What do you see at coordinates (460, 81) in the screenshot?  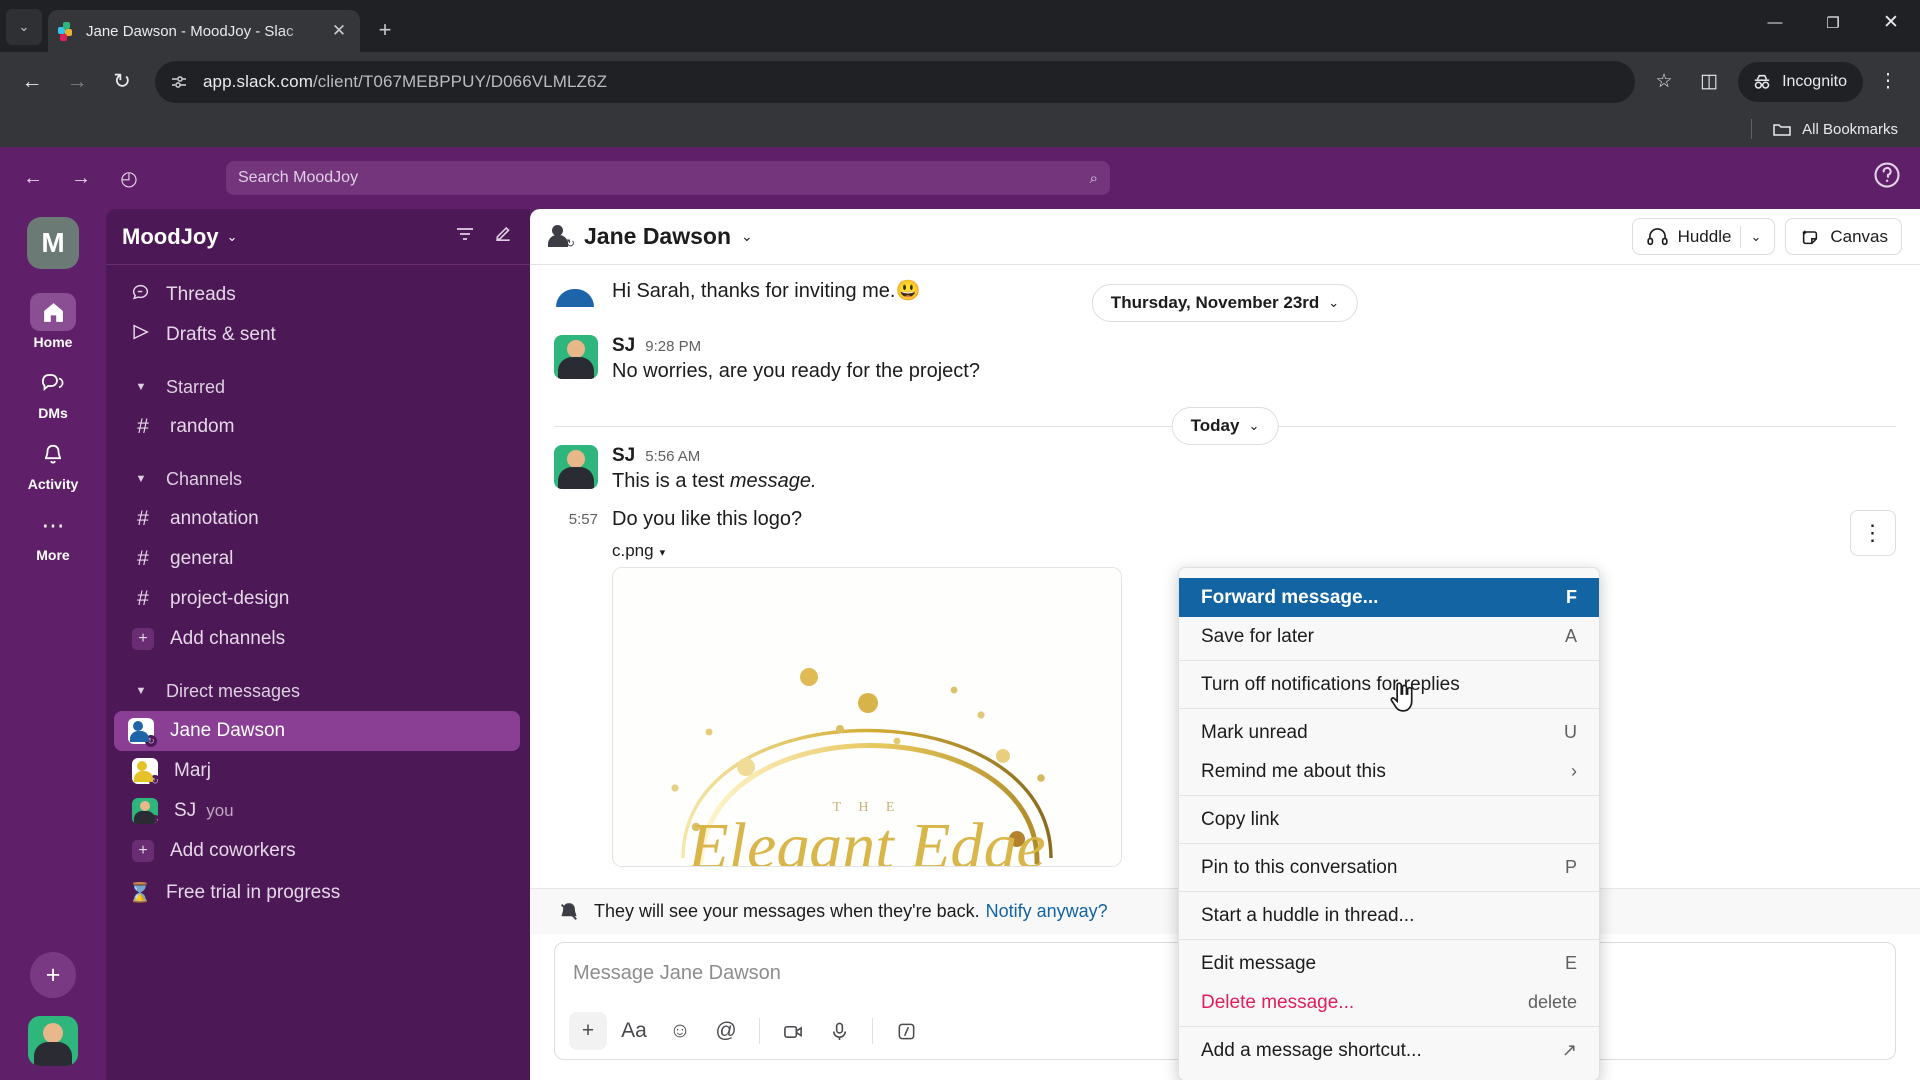 I see `url-path: /client/T067MEBPPUY/D066VLMLZ6Z` at bounding box center [460, 81].